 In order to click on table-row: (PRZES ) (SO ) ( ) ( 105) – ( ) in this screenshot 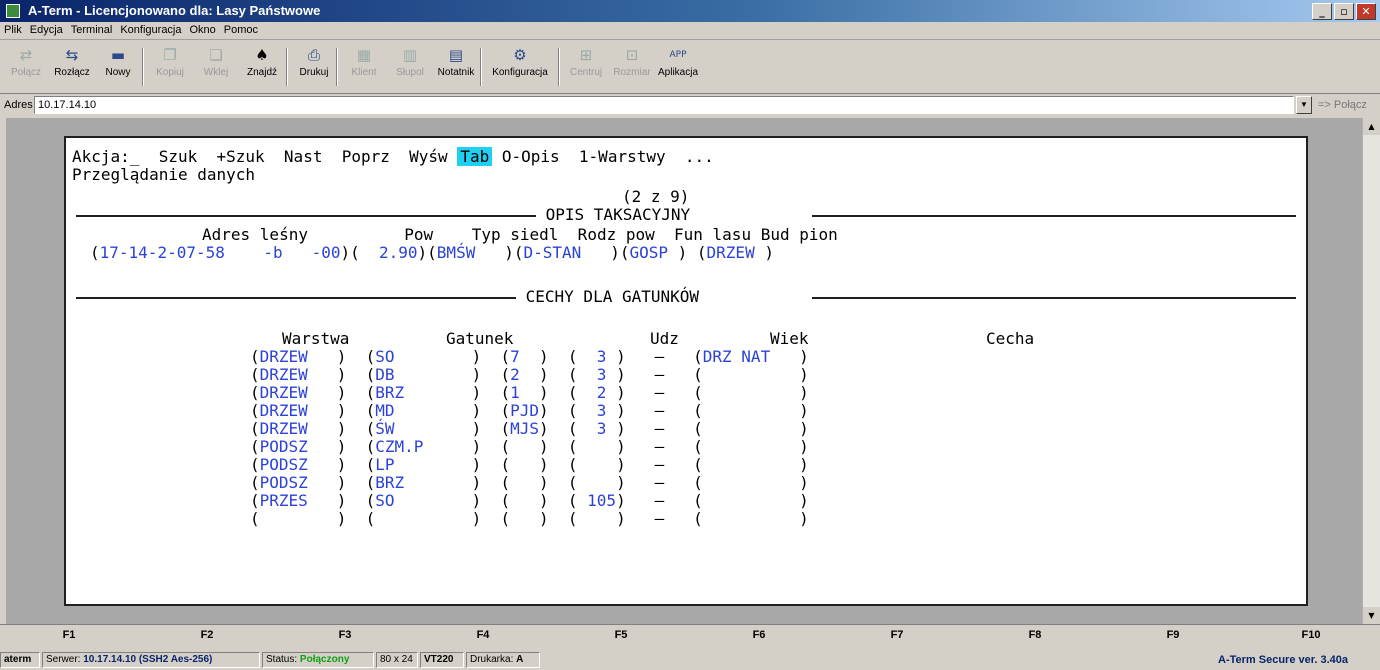, I will do `click(529, 500)`.